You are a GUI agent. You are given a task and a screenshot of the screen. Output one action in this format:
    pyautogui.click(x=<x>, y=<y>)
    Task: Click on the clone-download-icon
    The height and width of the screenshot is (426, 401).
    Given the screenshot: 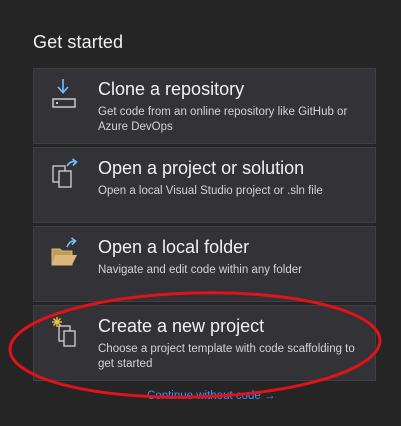 What is the action you would take?
    pyautogui.click(x=65, y=94)
    